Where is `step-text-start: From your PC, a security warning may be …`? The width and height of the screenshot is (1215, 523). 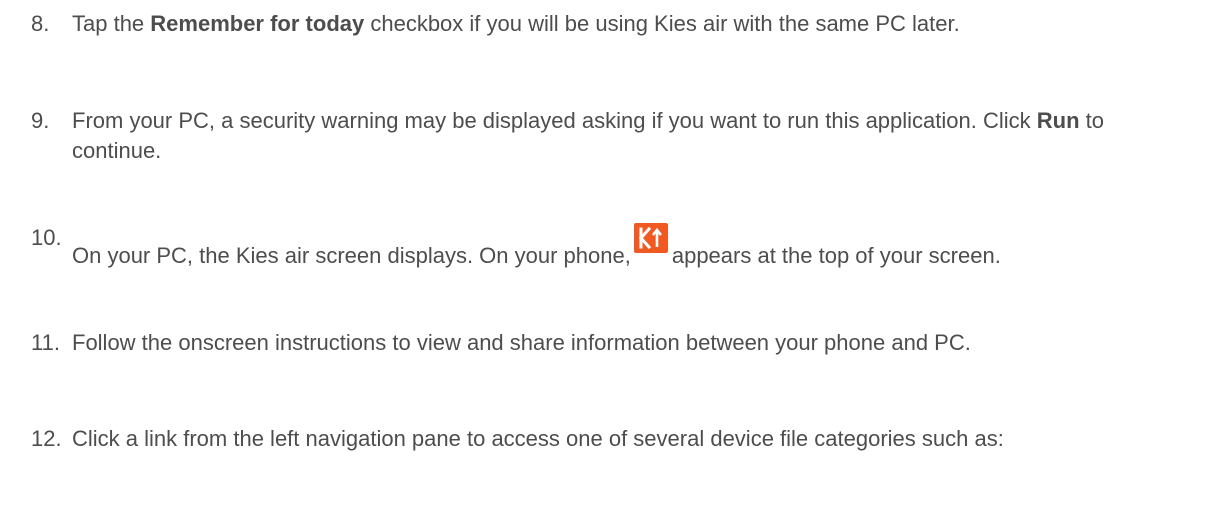 step-text-start: From your PC, a security warning may be … is located at coordinates (554, 120).